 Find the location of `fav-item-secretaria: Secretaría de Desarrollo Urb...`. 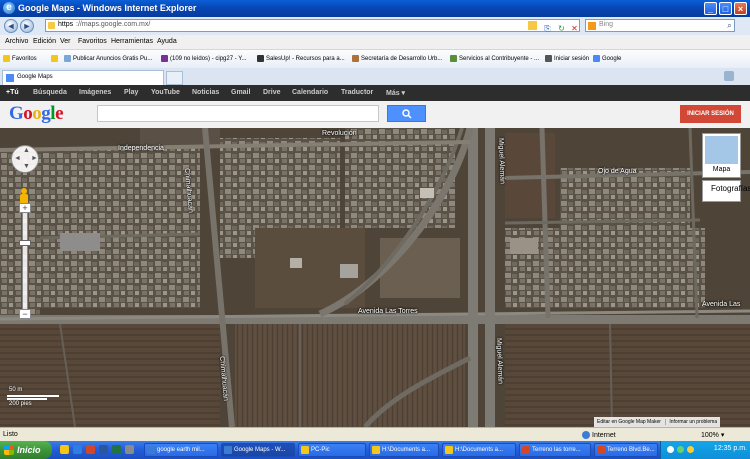

fav-item-secretaria: Secretaría de Desarrollo Urb... is located at coordinates (397, 58).